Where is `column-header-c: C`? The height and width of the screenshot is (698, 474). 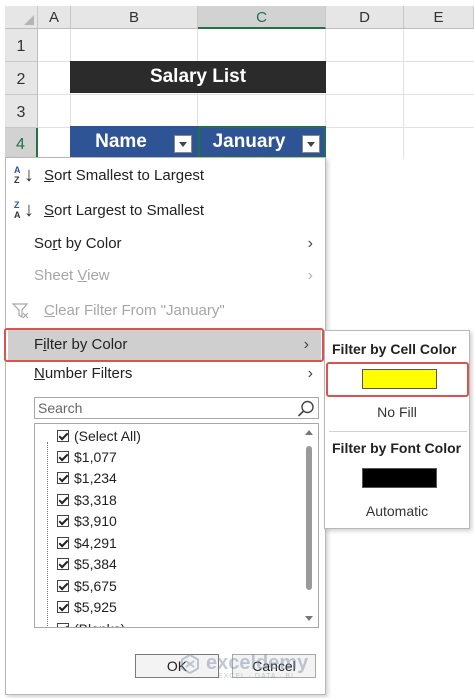 column-header-c: C is located at coordinates (262, 17).